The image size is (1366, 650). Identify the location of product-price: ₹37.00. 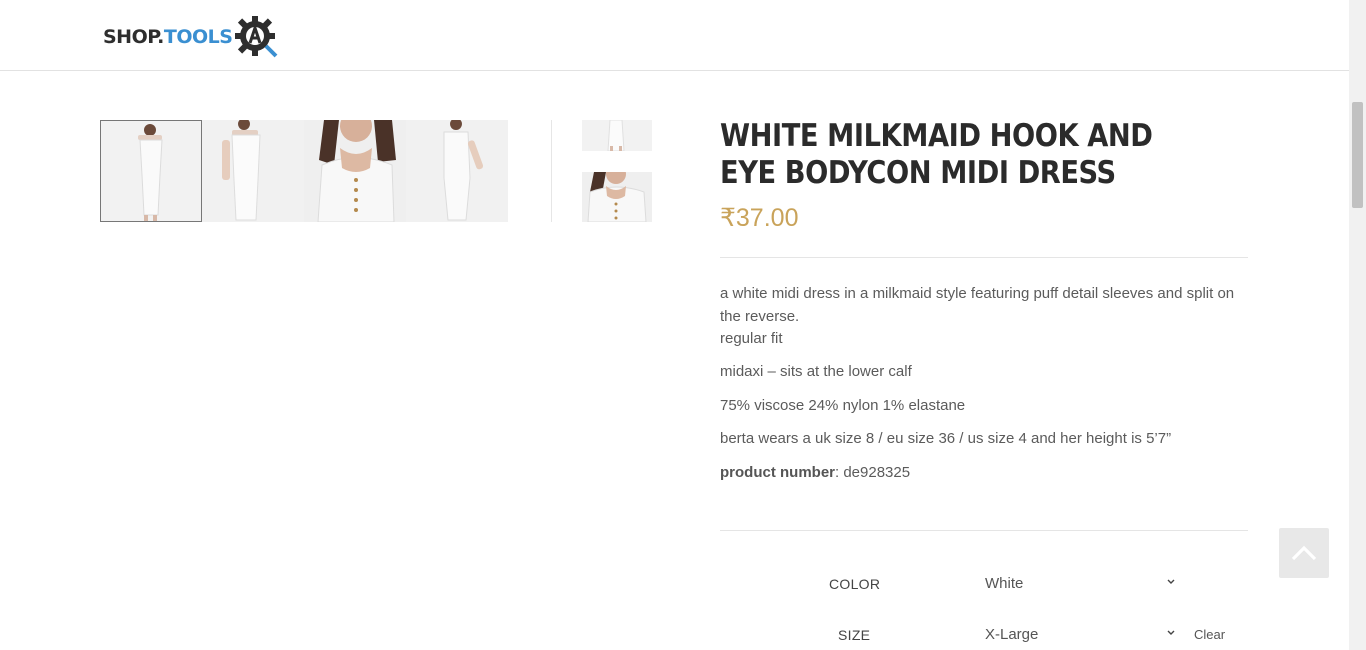
(759, 218).